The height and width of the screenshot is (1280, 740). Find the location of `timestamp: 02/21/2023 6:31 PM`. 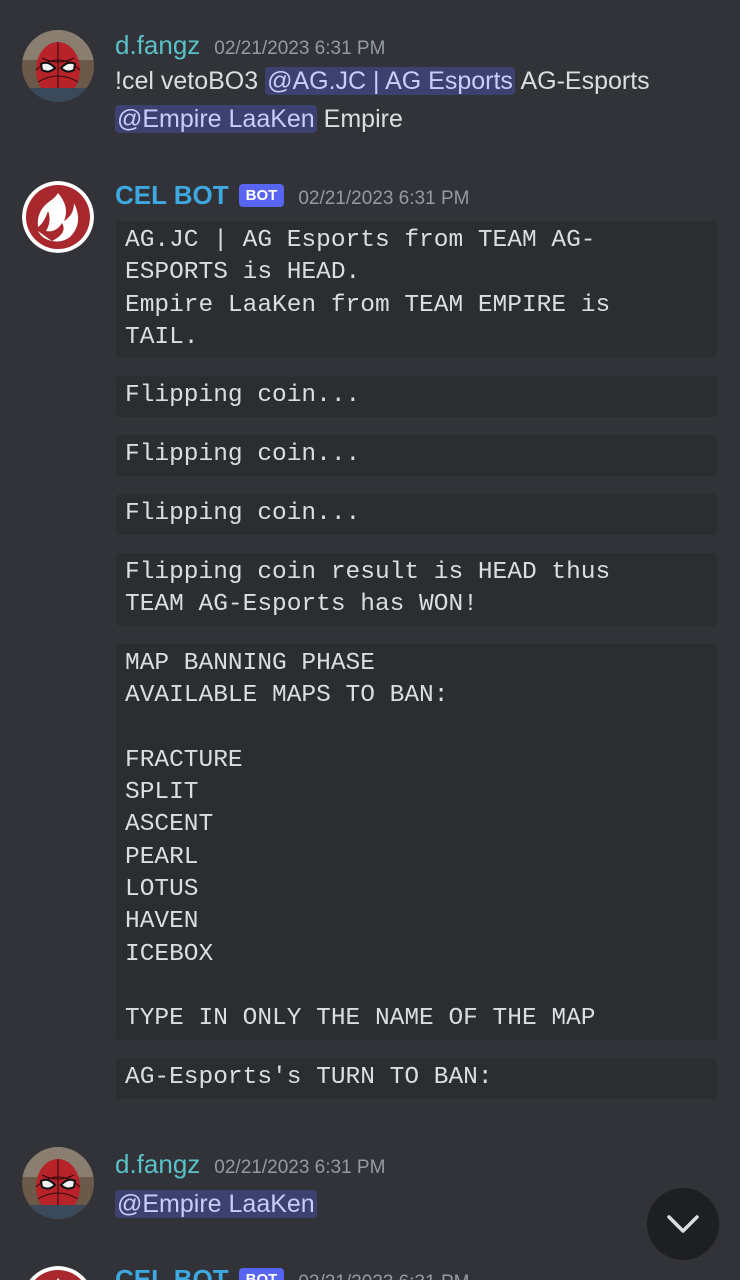

timestamp: 02/21/2023 6:31 PM is located at coordinates (383, 1276).